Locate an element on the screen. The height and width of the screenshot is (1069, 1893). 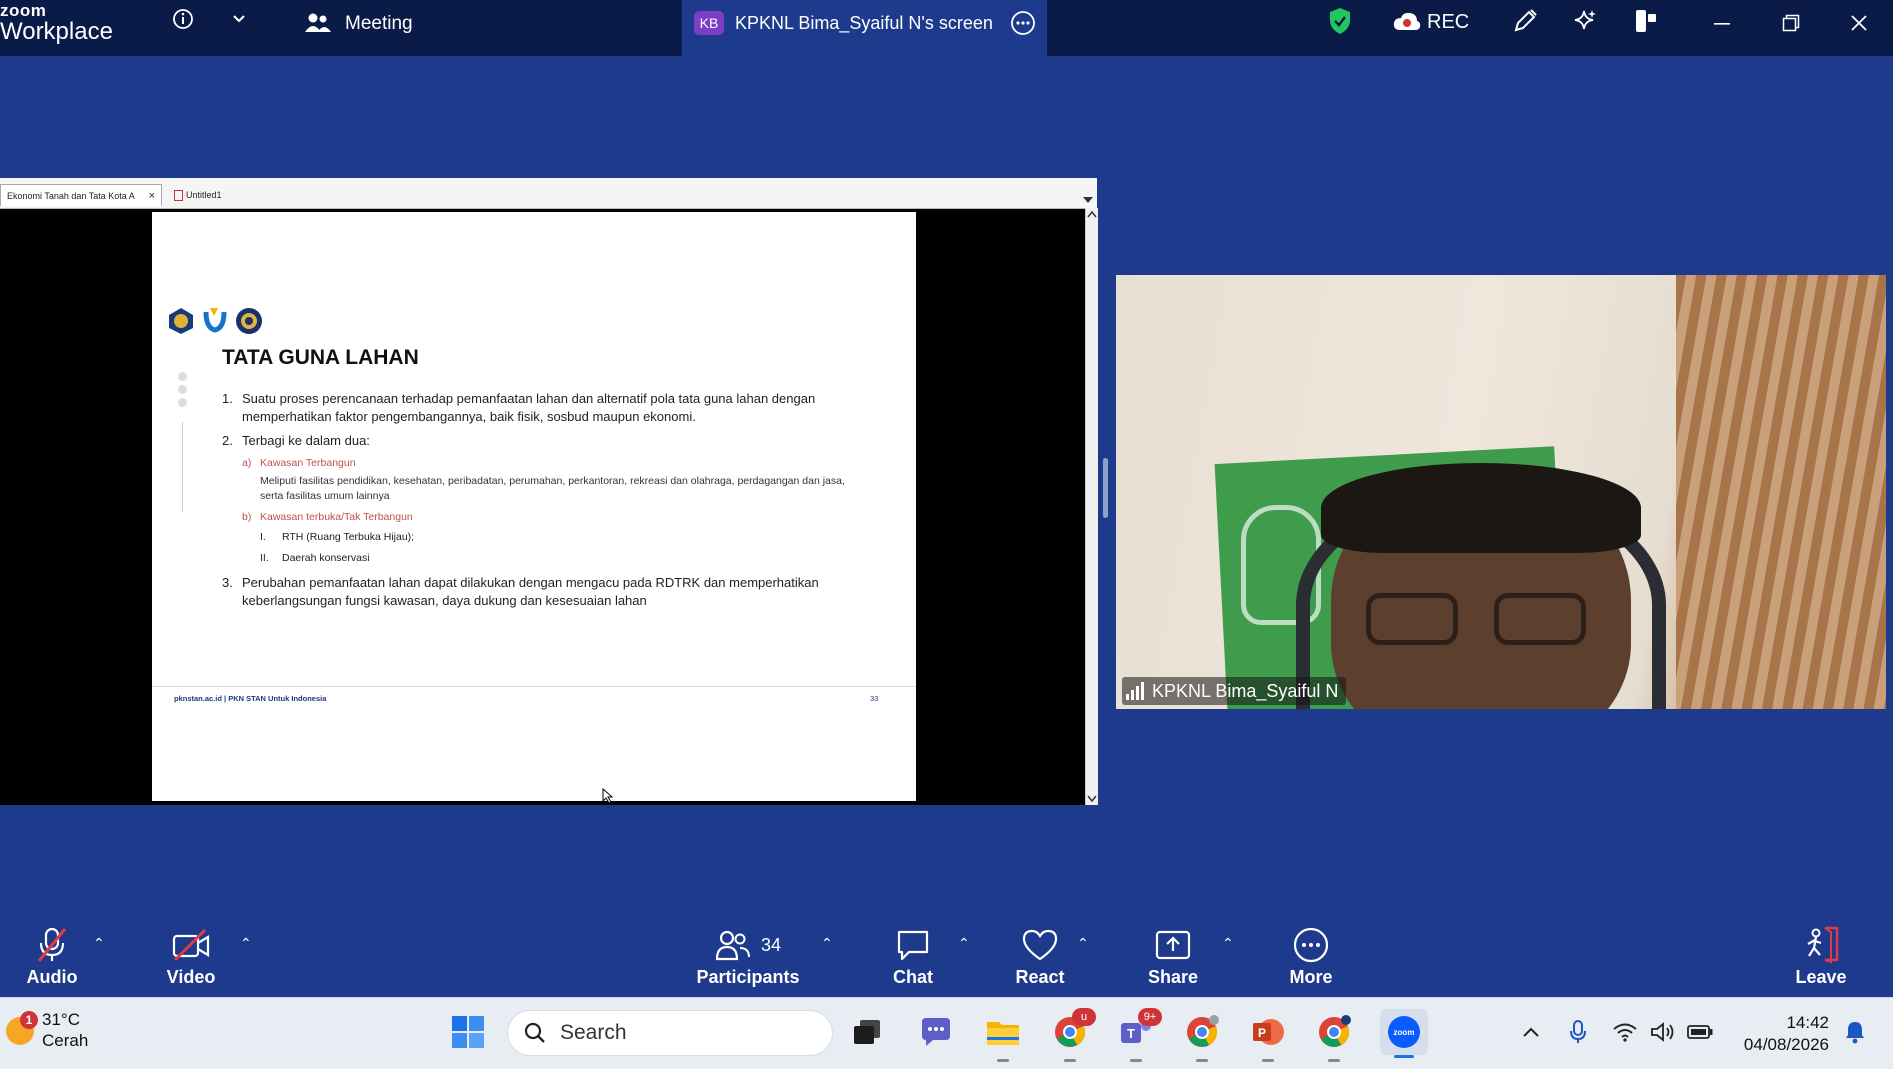
rec-label: REC is located at coordinates (1448, 22).